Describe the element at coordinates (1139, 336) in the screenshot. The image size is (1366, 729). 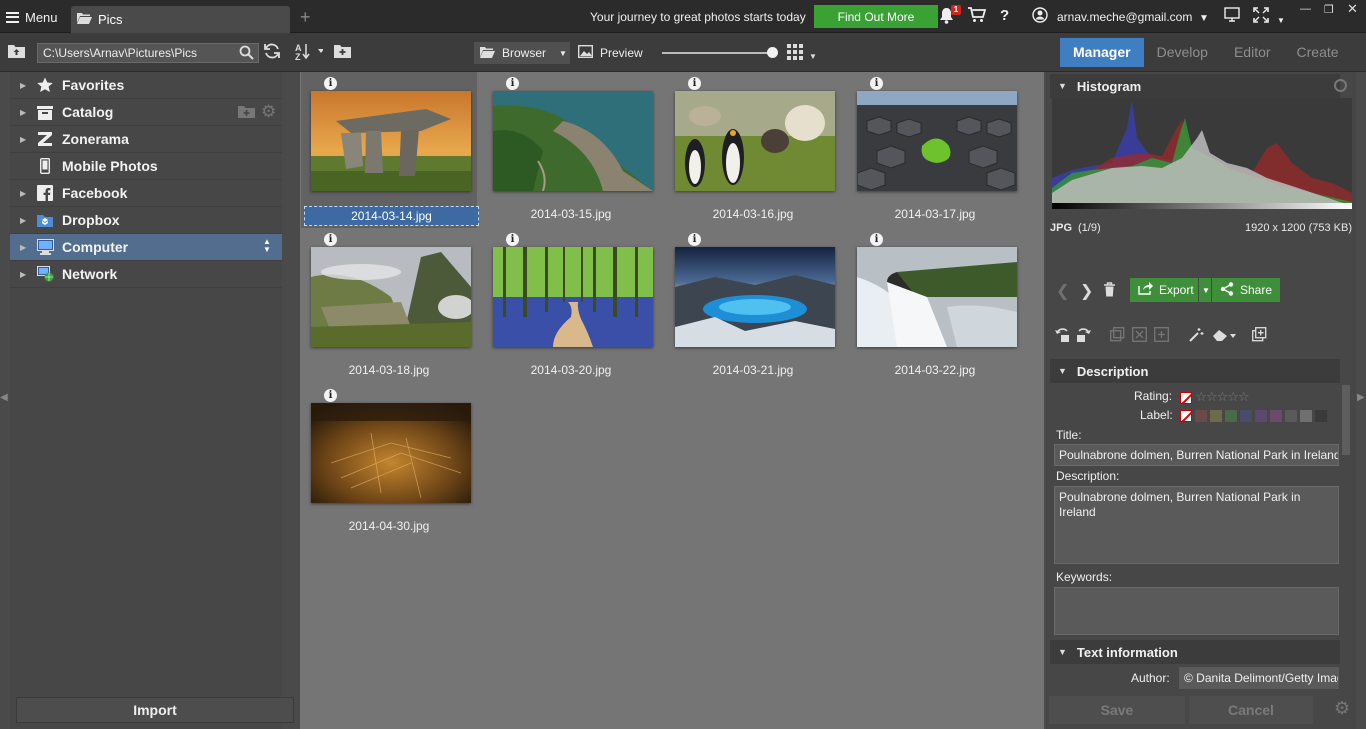
I see `move-icon` at that location.